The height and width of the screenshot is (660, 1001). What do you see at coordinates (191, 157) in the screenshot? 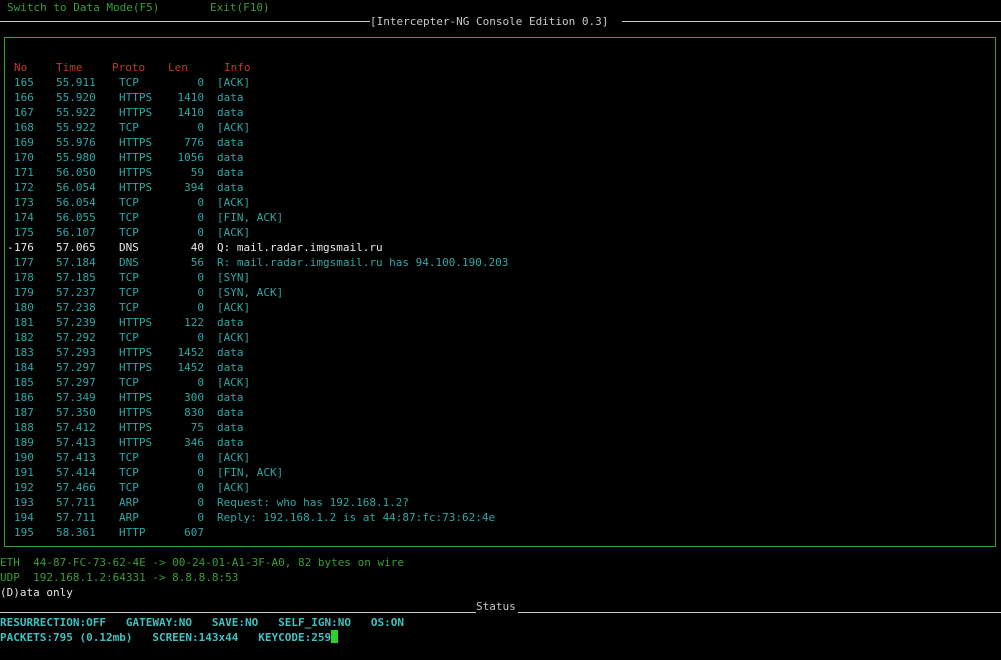
I see `packet-len: 1056` at bounding box center [191, 157].